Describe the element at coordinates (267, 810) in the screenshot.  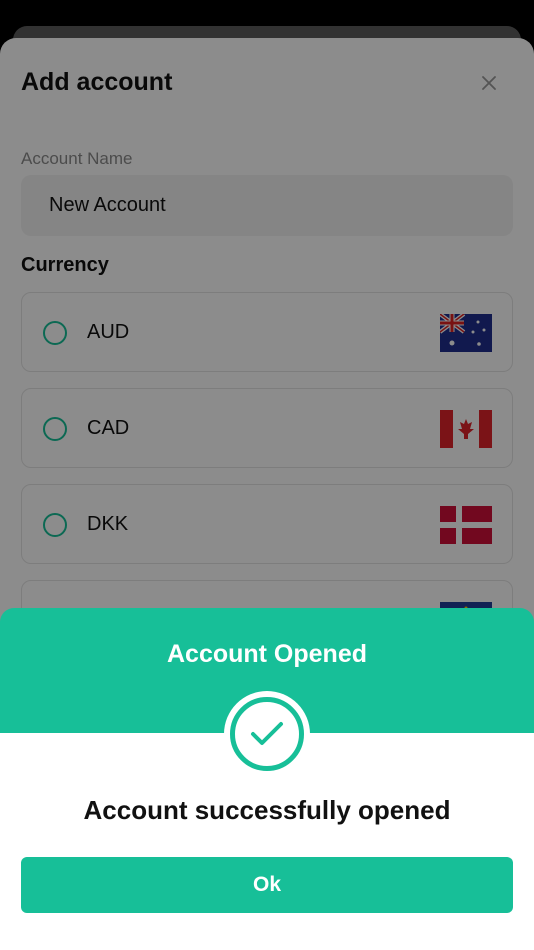
I see `success-message: Account successfully opened` at that location.